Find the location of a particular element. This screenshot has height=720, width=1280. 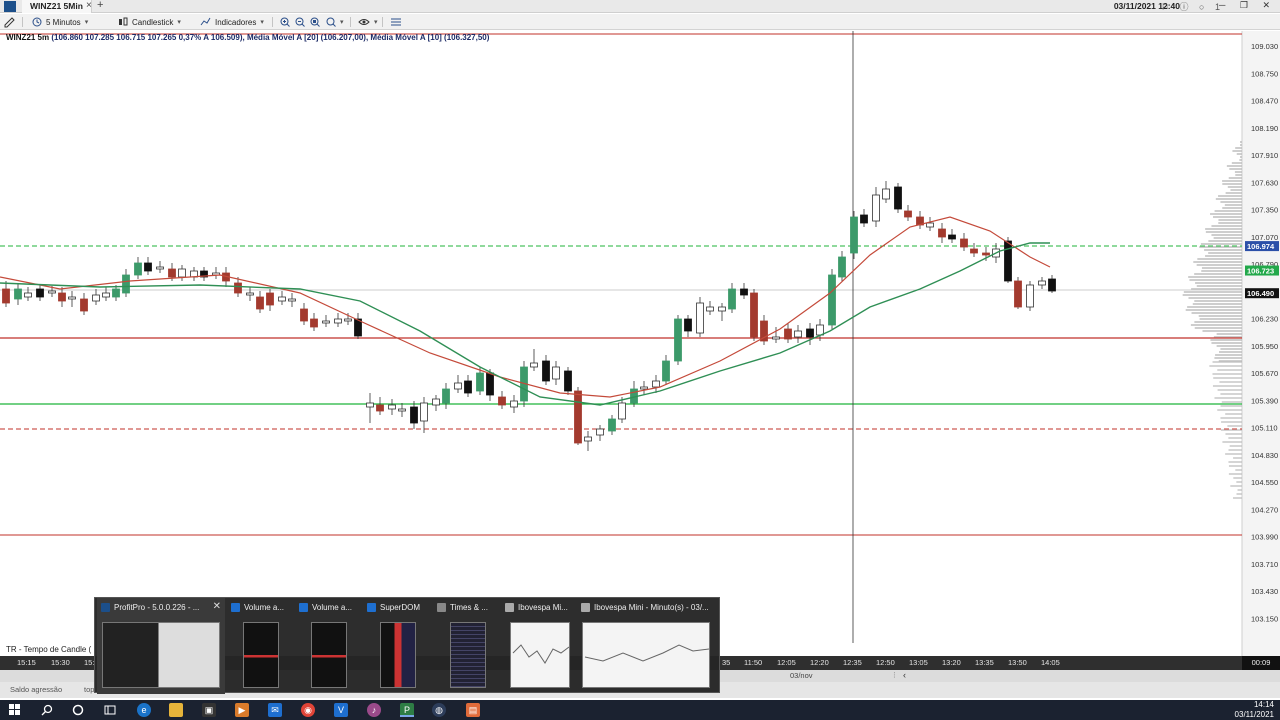

chart-type-select: Candlestick ▾ is located at coordinates (149, 22).